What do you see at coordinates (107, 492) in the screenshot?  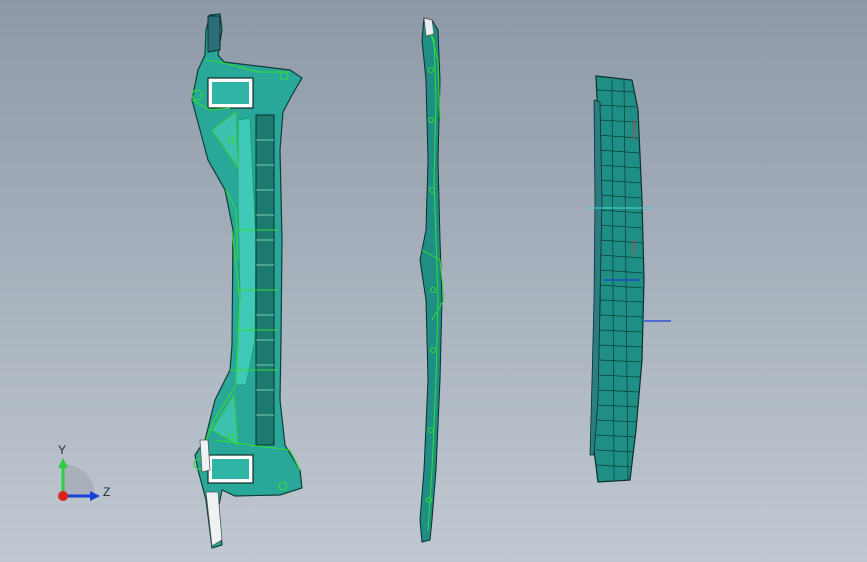 I see `z-axis-label: Z` at bounding box center [107, 492].